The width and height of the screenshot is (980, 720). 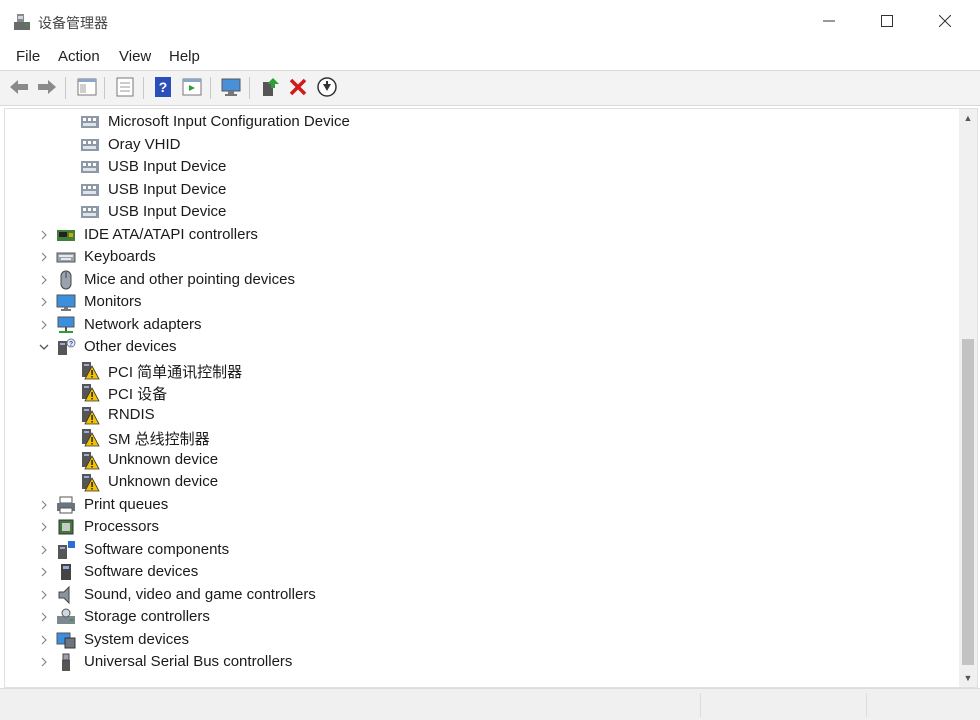 What do you see at coordinates (120, 256) in the screenshot?
I see `tree-row-label: Keyboards` at bounding box center [120, 256].